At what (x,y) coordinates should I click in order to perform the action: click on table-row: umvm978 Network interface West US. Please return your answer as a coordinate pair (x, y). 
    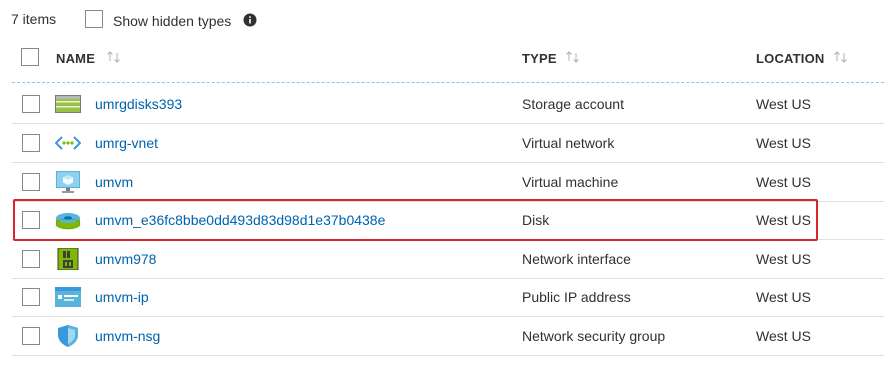
    Looking at the image, I should click on (448, 259).